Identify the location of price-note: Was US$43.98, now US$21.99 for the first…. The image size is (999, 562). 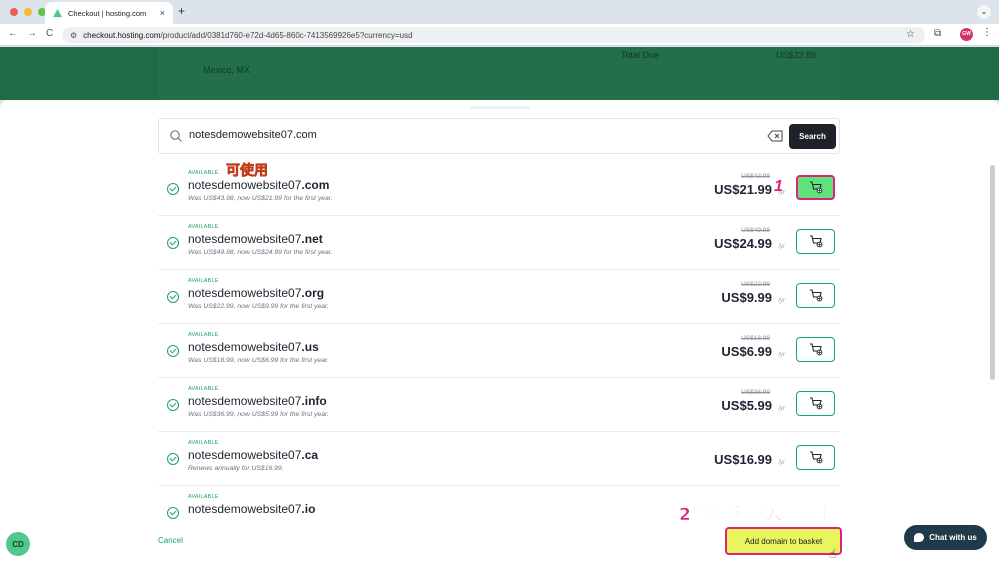
(260, 198).